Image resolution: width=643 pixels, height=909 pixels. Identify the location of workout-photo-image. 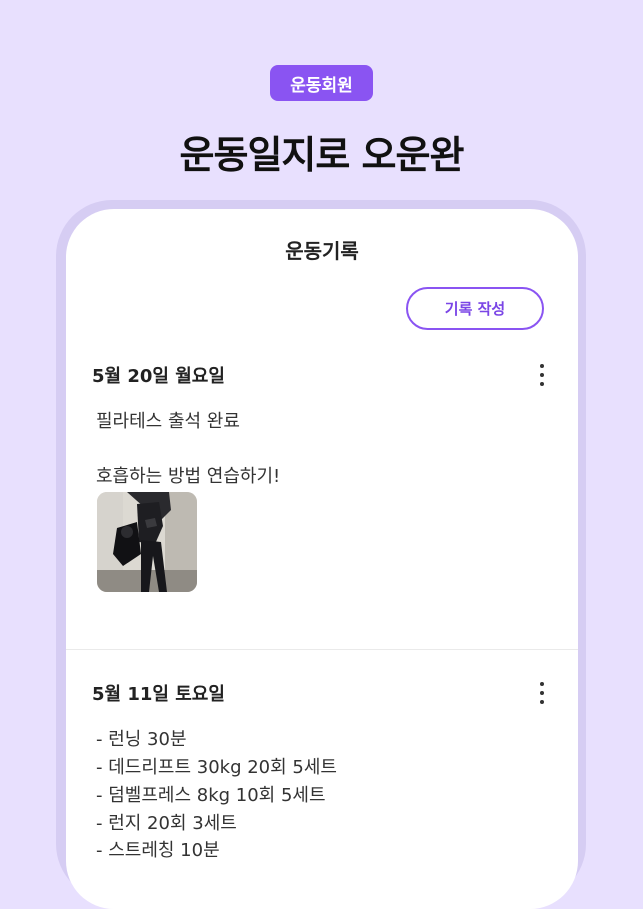
(147, 542).